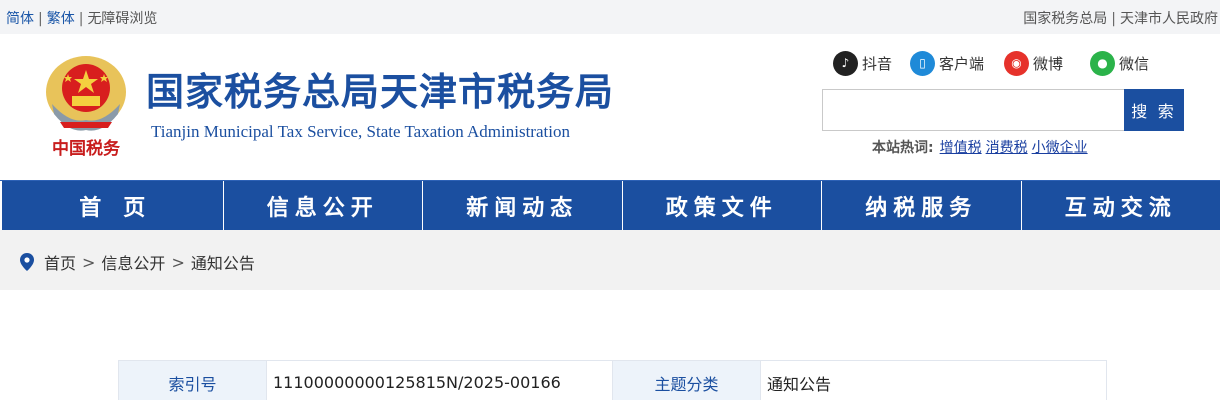  I want to click on emblem-text: 中国税务, so click(86, 148).